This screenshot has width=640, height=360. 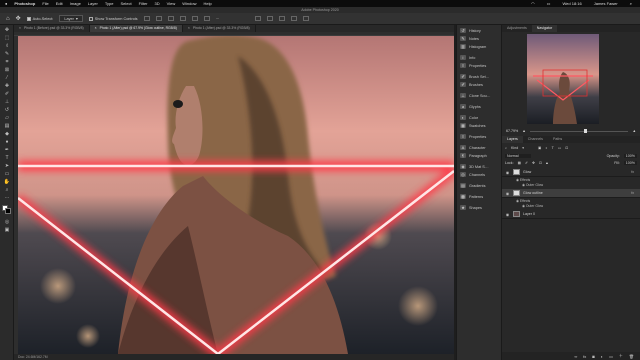 I want to click on screen-mode-icon: ▣, so click(x=7, y=230).